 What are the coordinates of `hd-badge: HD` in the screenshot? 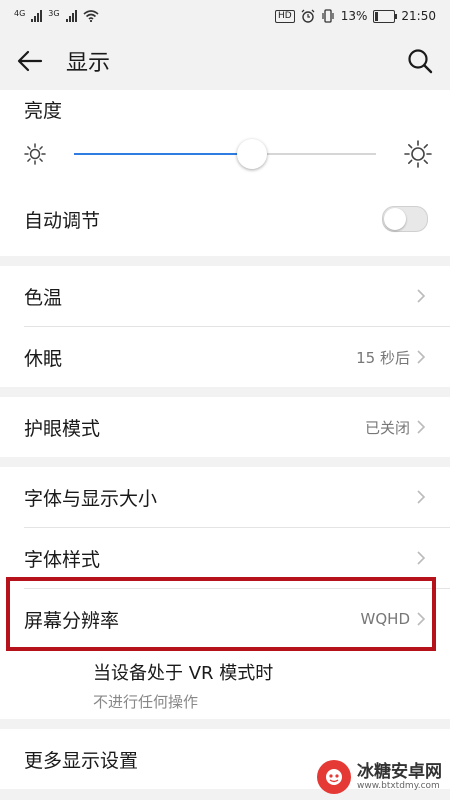 It's located at (285, 16).